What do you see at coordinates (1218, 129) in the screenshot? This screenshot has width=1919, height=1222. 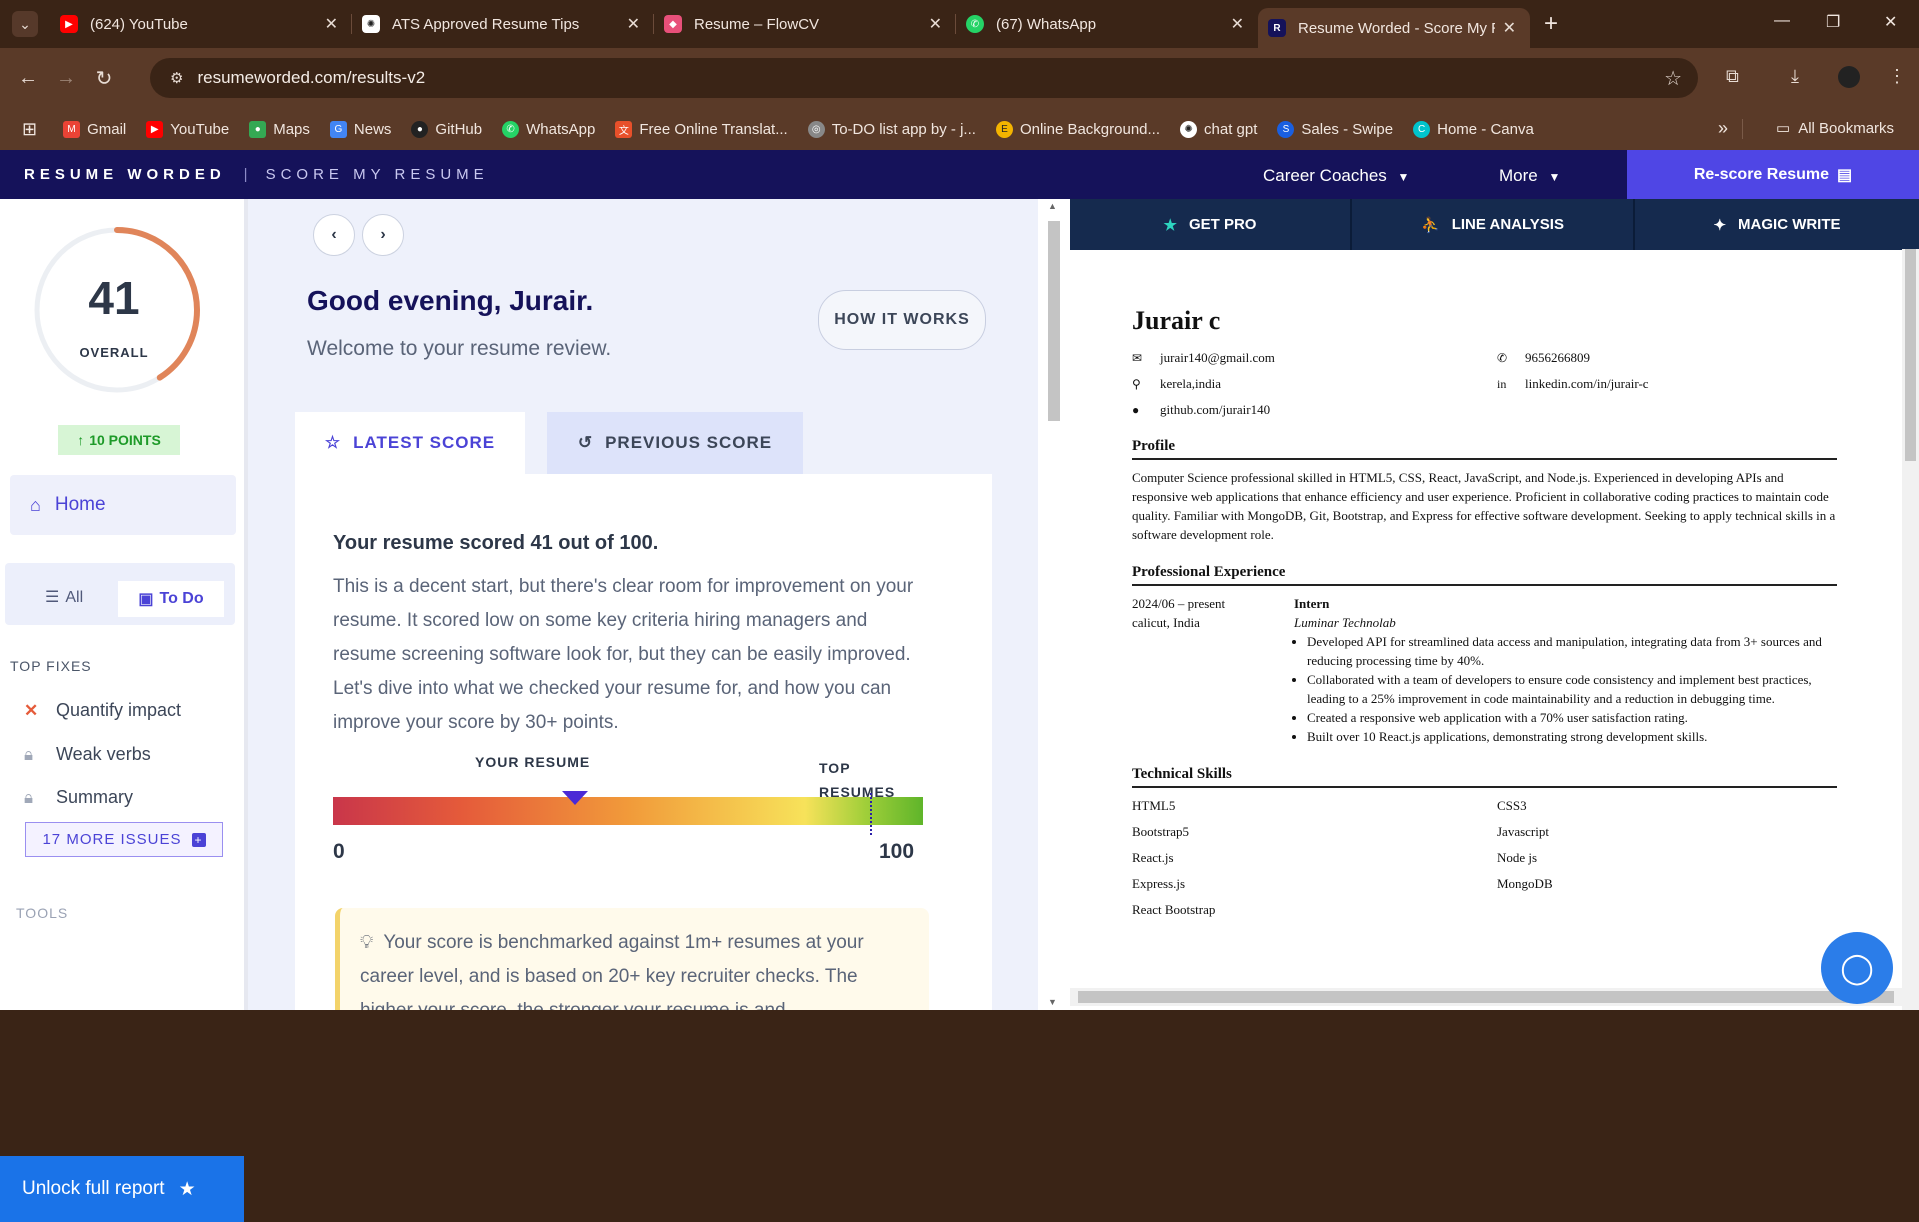 I see `bookmark-chatgpt: ✺ chat gpt` at bounding box center [1218, 129].